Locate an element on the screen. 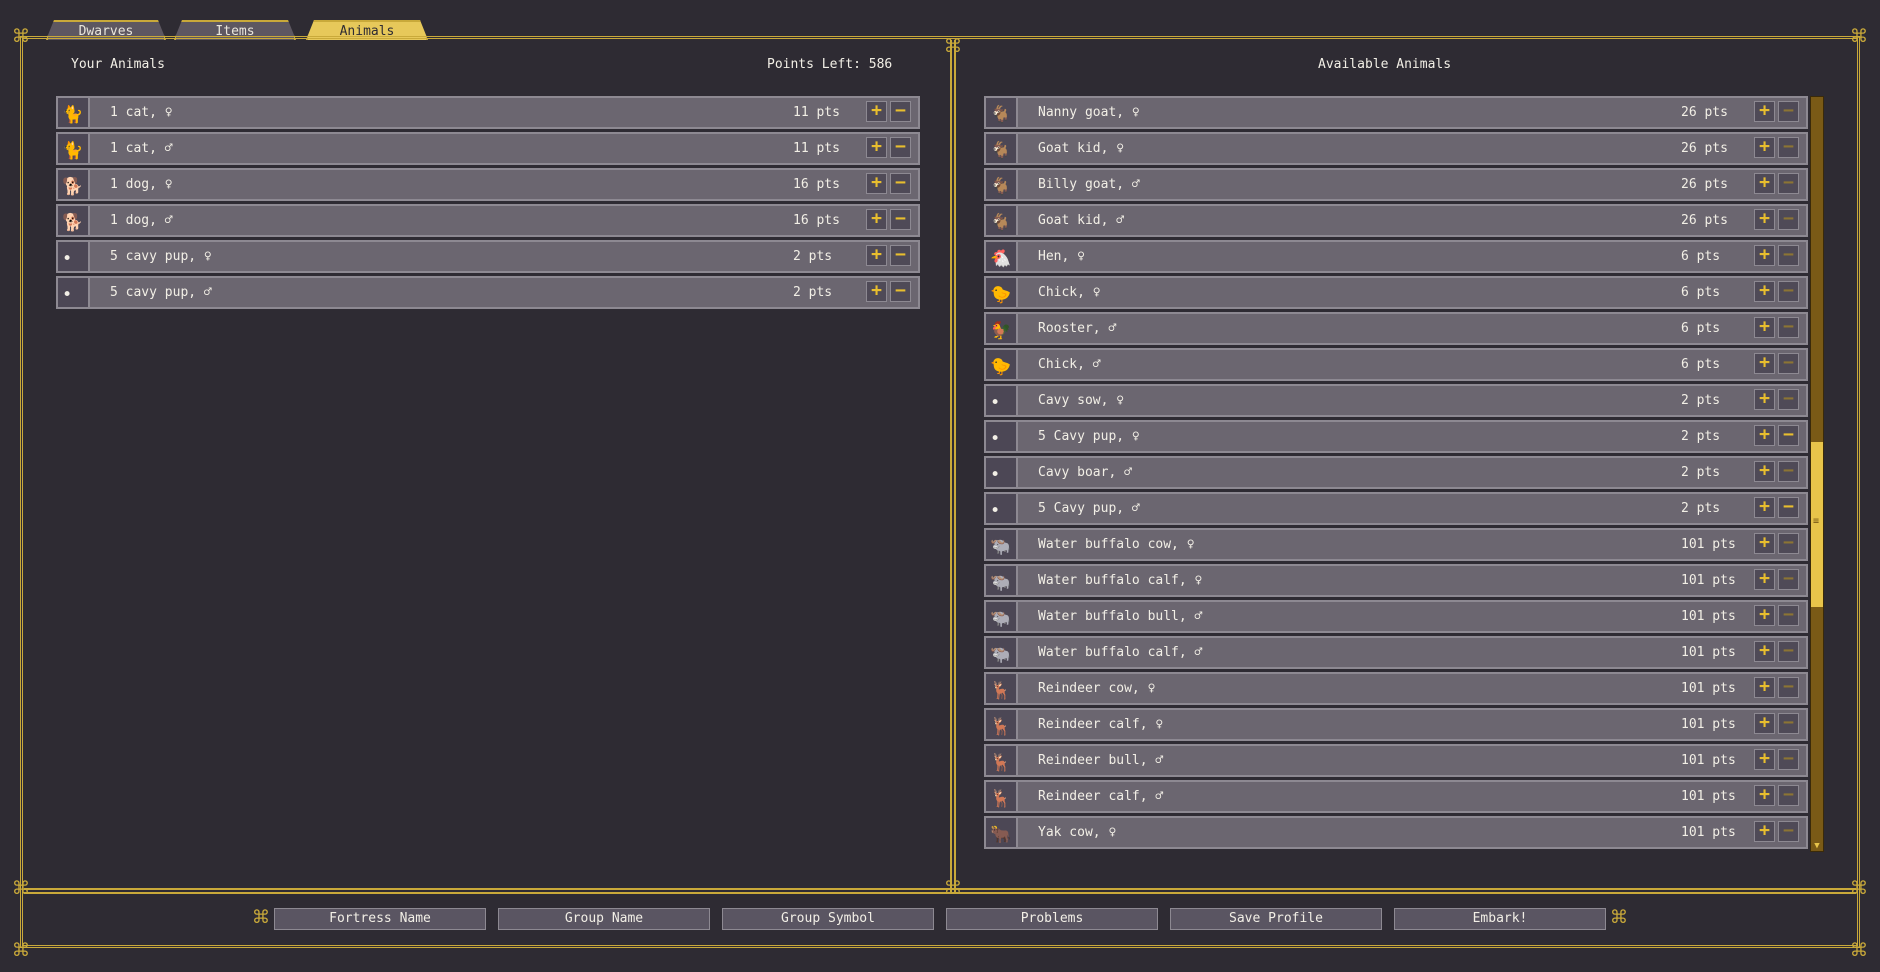  list-item: 🦌 Reindeer cow, ♀ 101 pts + − is located at coordinates (1396, 688).